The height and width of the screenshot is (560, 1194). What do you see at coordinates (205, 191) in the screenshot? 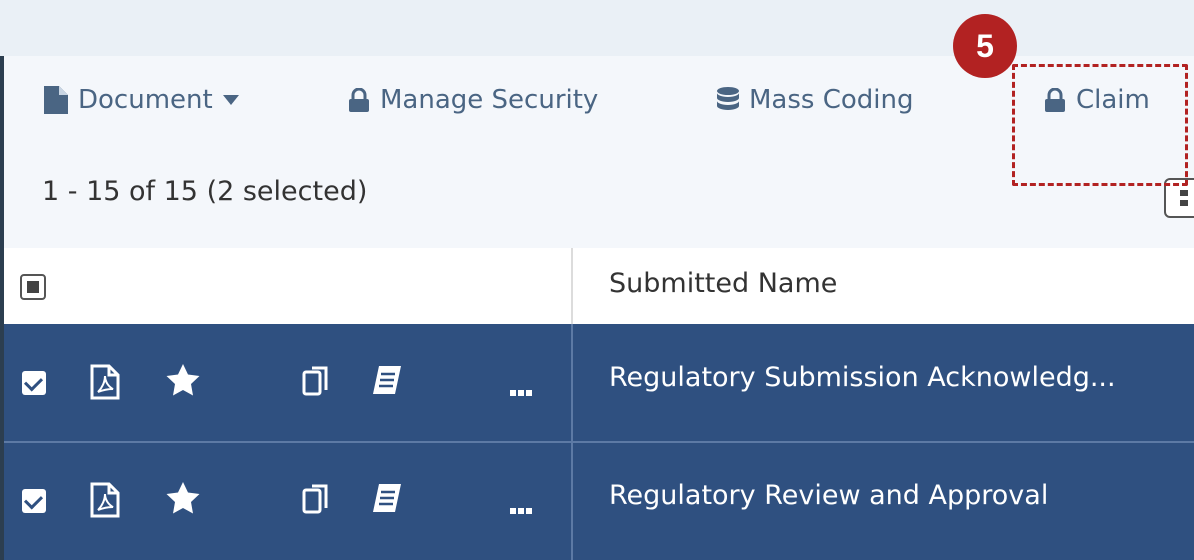
I see `results-count: 1 - 15 of 15 (2 selected)` at bounding box center [205, 191].